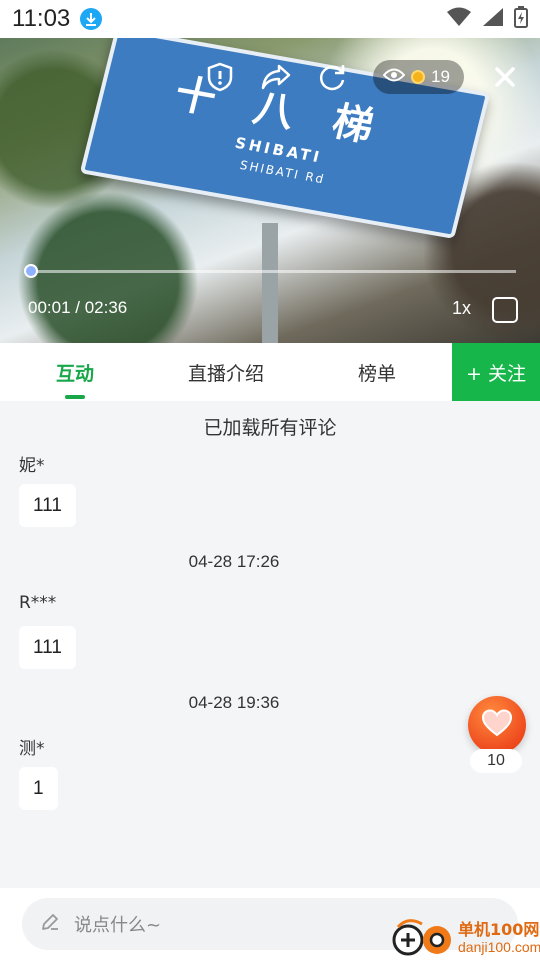 This screenshot has height=960, width=540. What do you see at coordinates (32, 749) in the screenshot?
I see `comment-author: 测*` at bounding box center [32, 749].